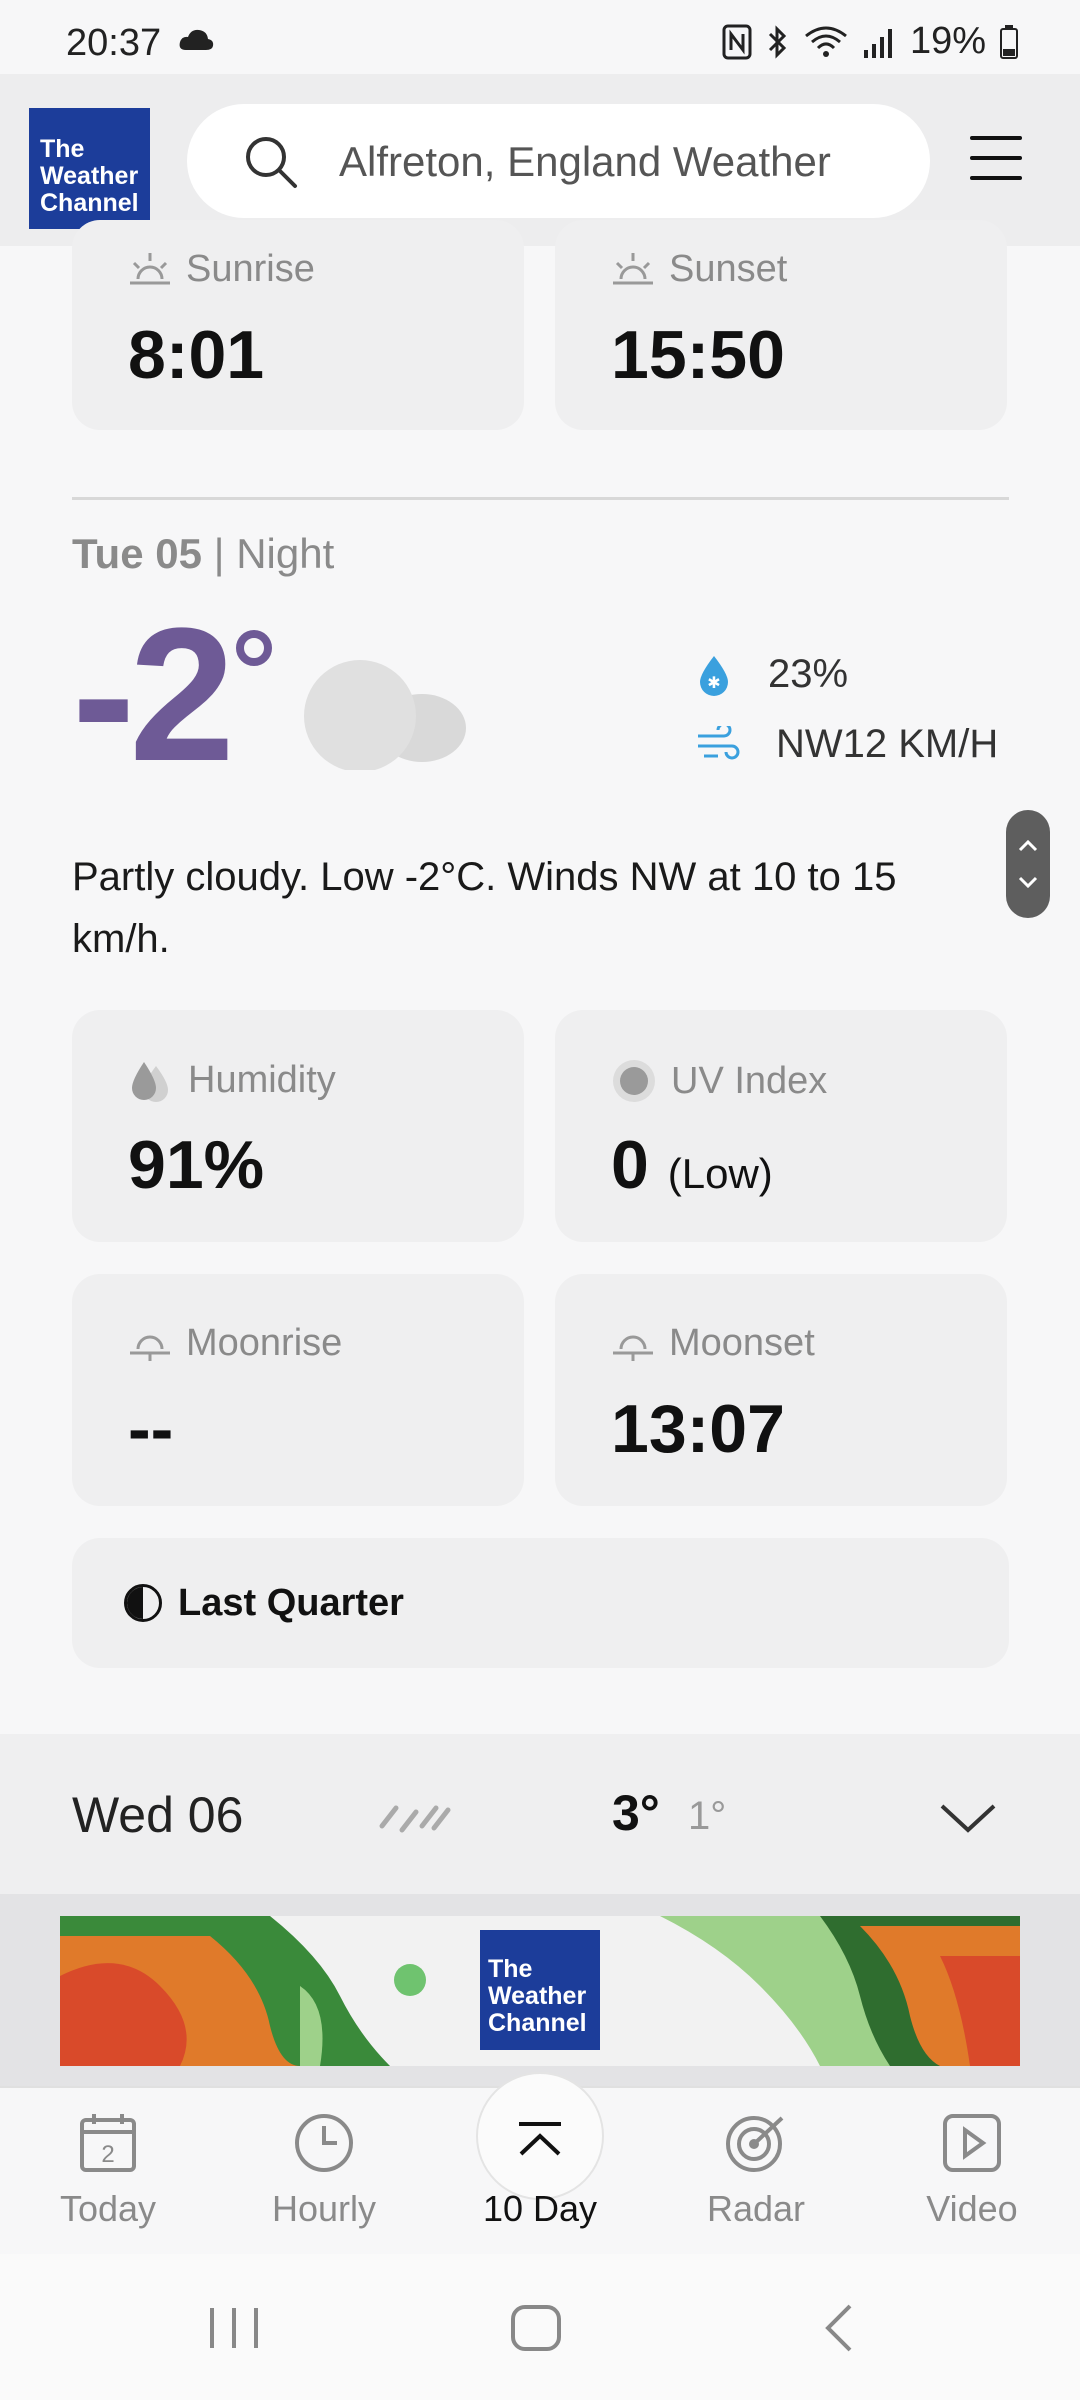  Describe the element at coordinates (250, 269) in the screenshot. I see `sunrise-label: Sunrise` at that location.